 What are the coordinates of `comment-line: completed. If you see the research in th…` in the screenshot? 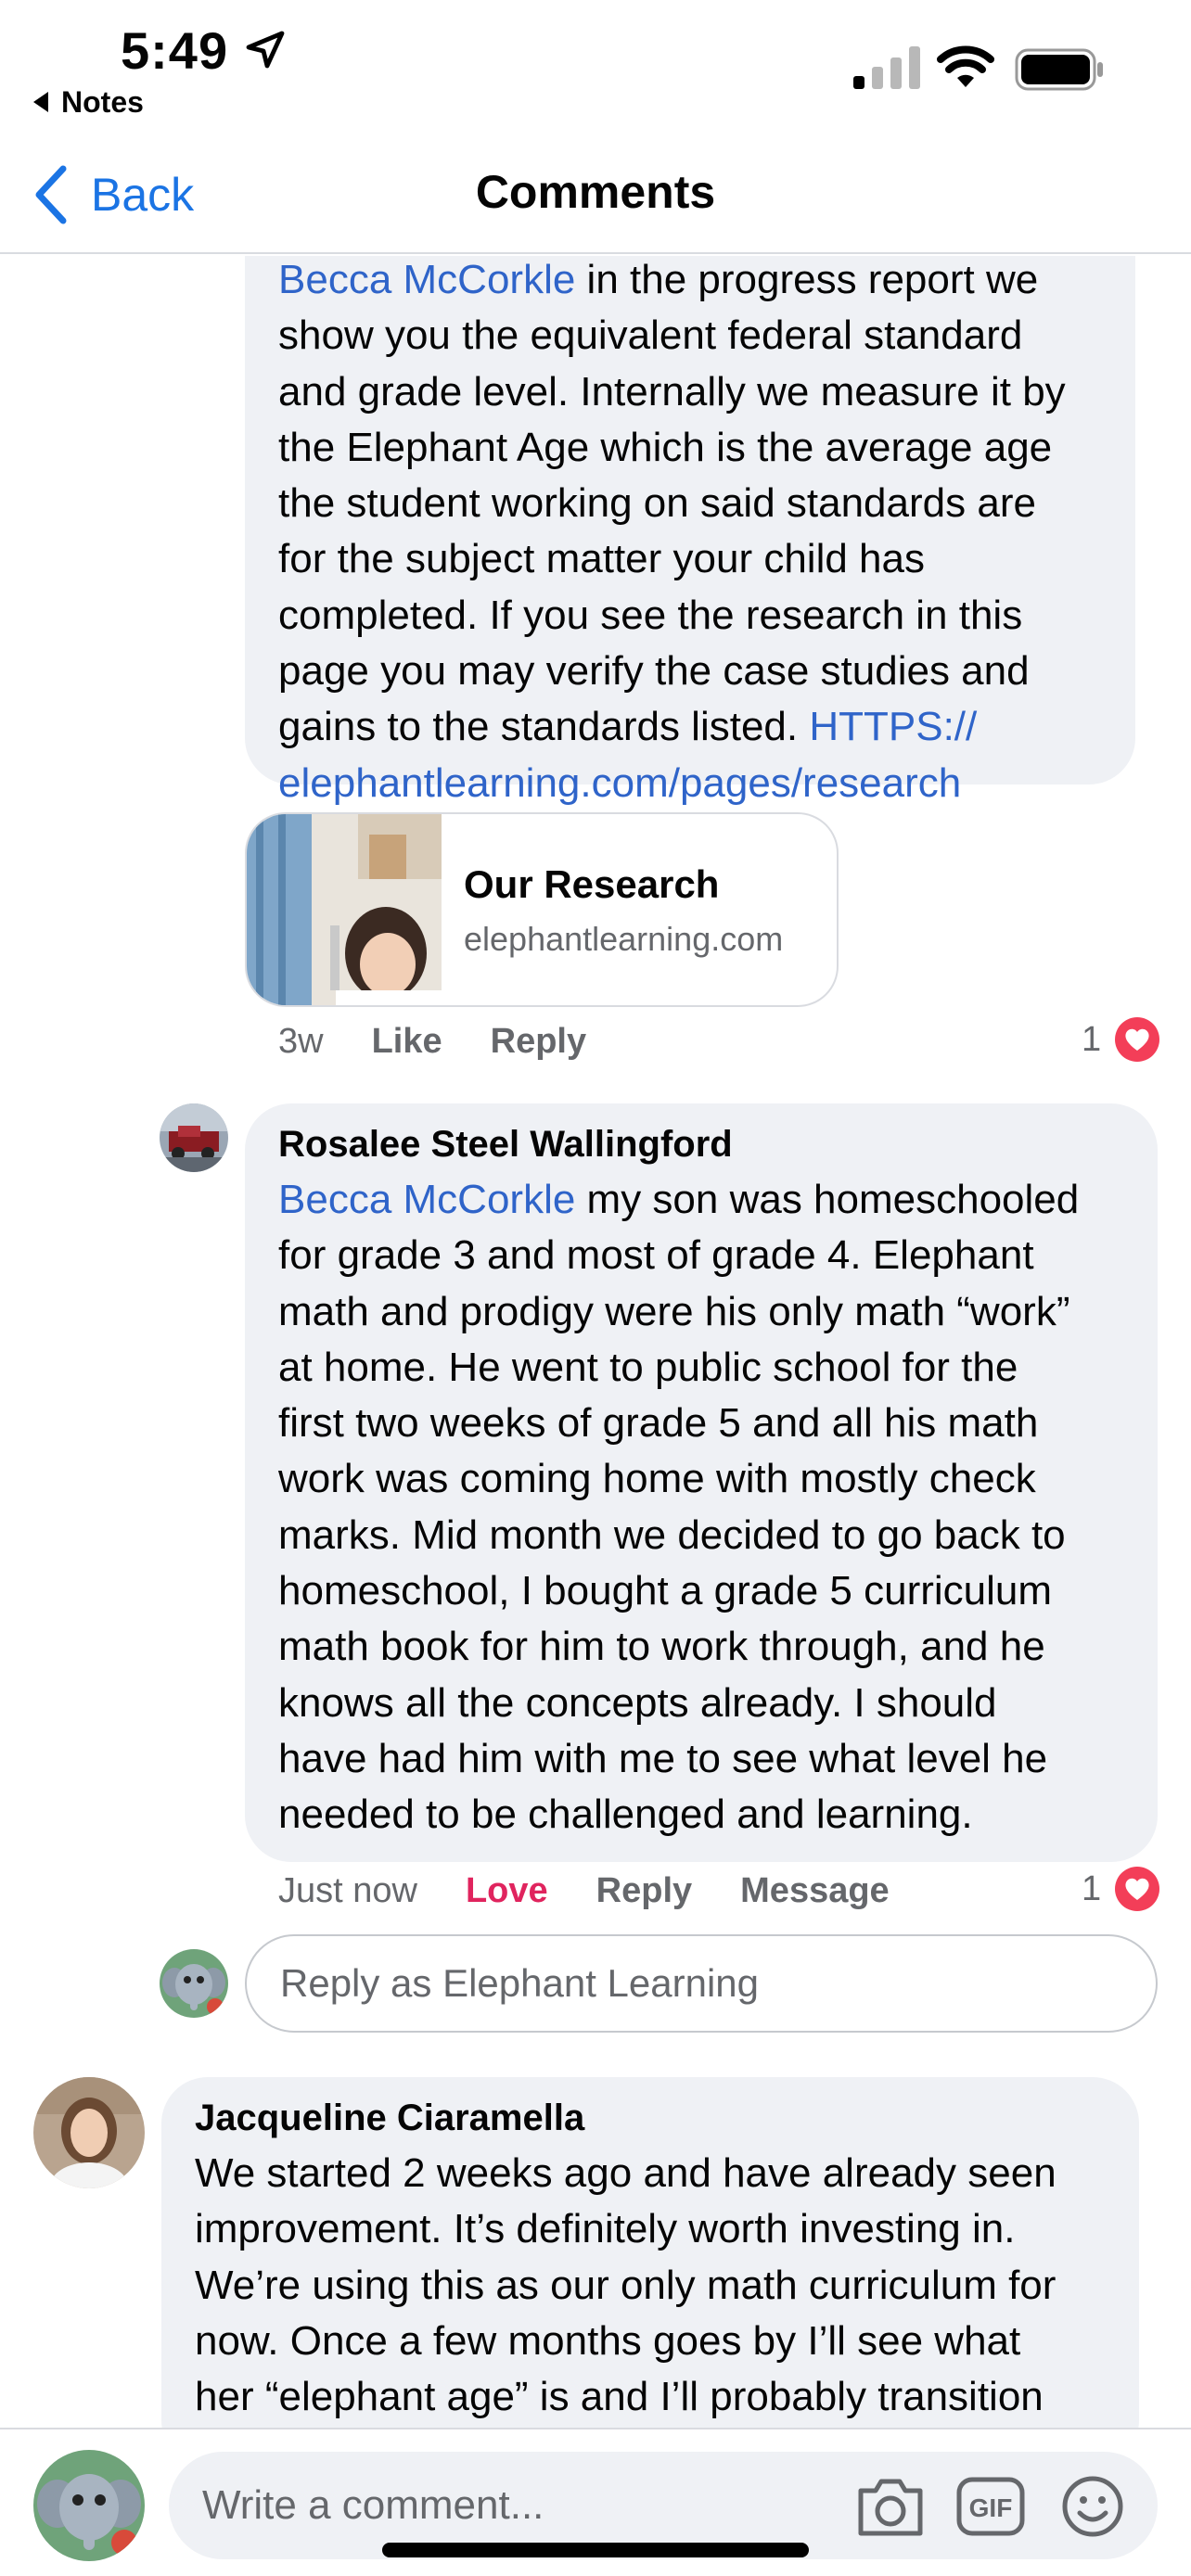 It's located at (650, 615).